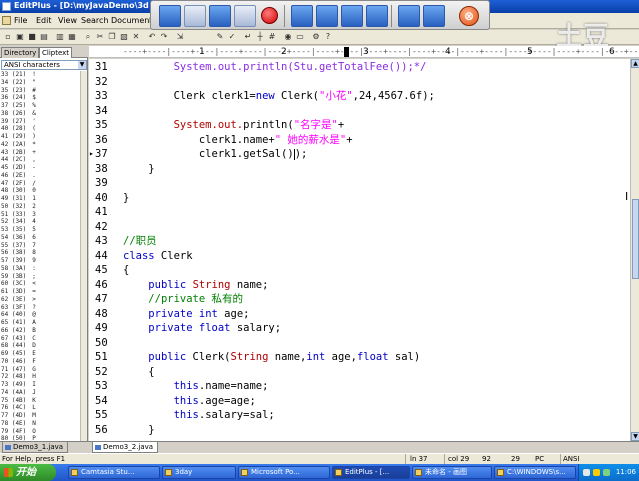 The width and height of the screenshot is (639, 481). I want to click on menu-search: Search, so click(94, 20).